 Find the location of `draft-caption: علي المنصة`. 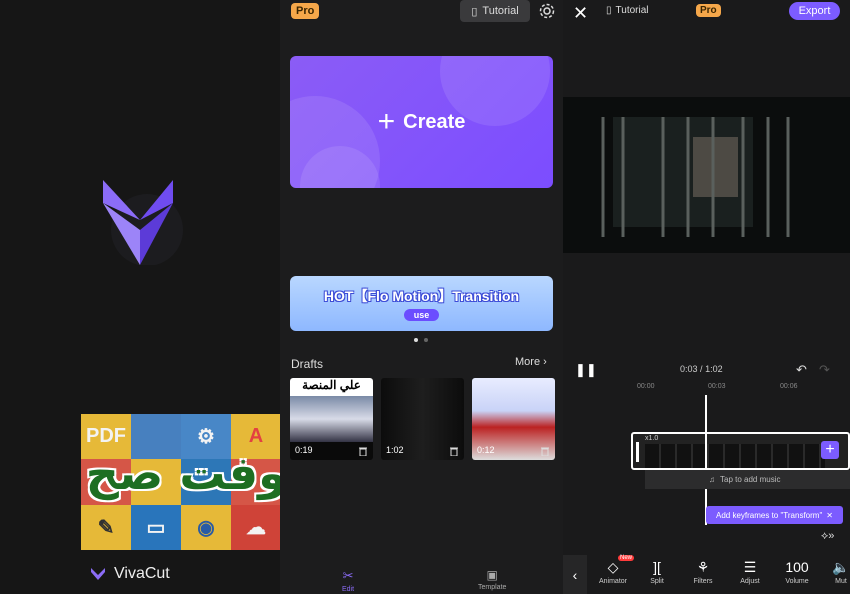

draft-caption: علي المنصة is located at coordinates (331, 387).